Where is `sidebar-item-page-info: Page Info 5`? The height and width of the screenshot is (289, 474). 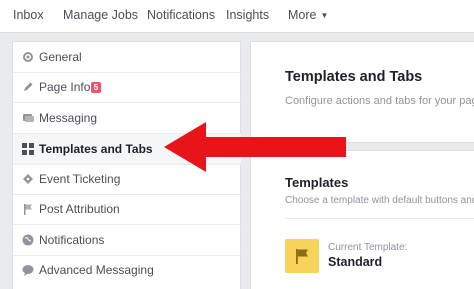
sidebar-item-page-info: Page Info 5 is located at coordinates (127, 87).